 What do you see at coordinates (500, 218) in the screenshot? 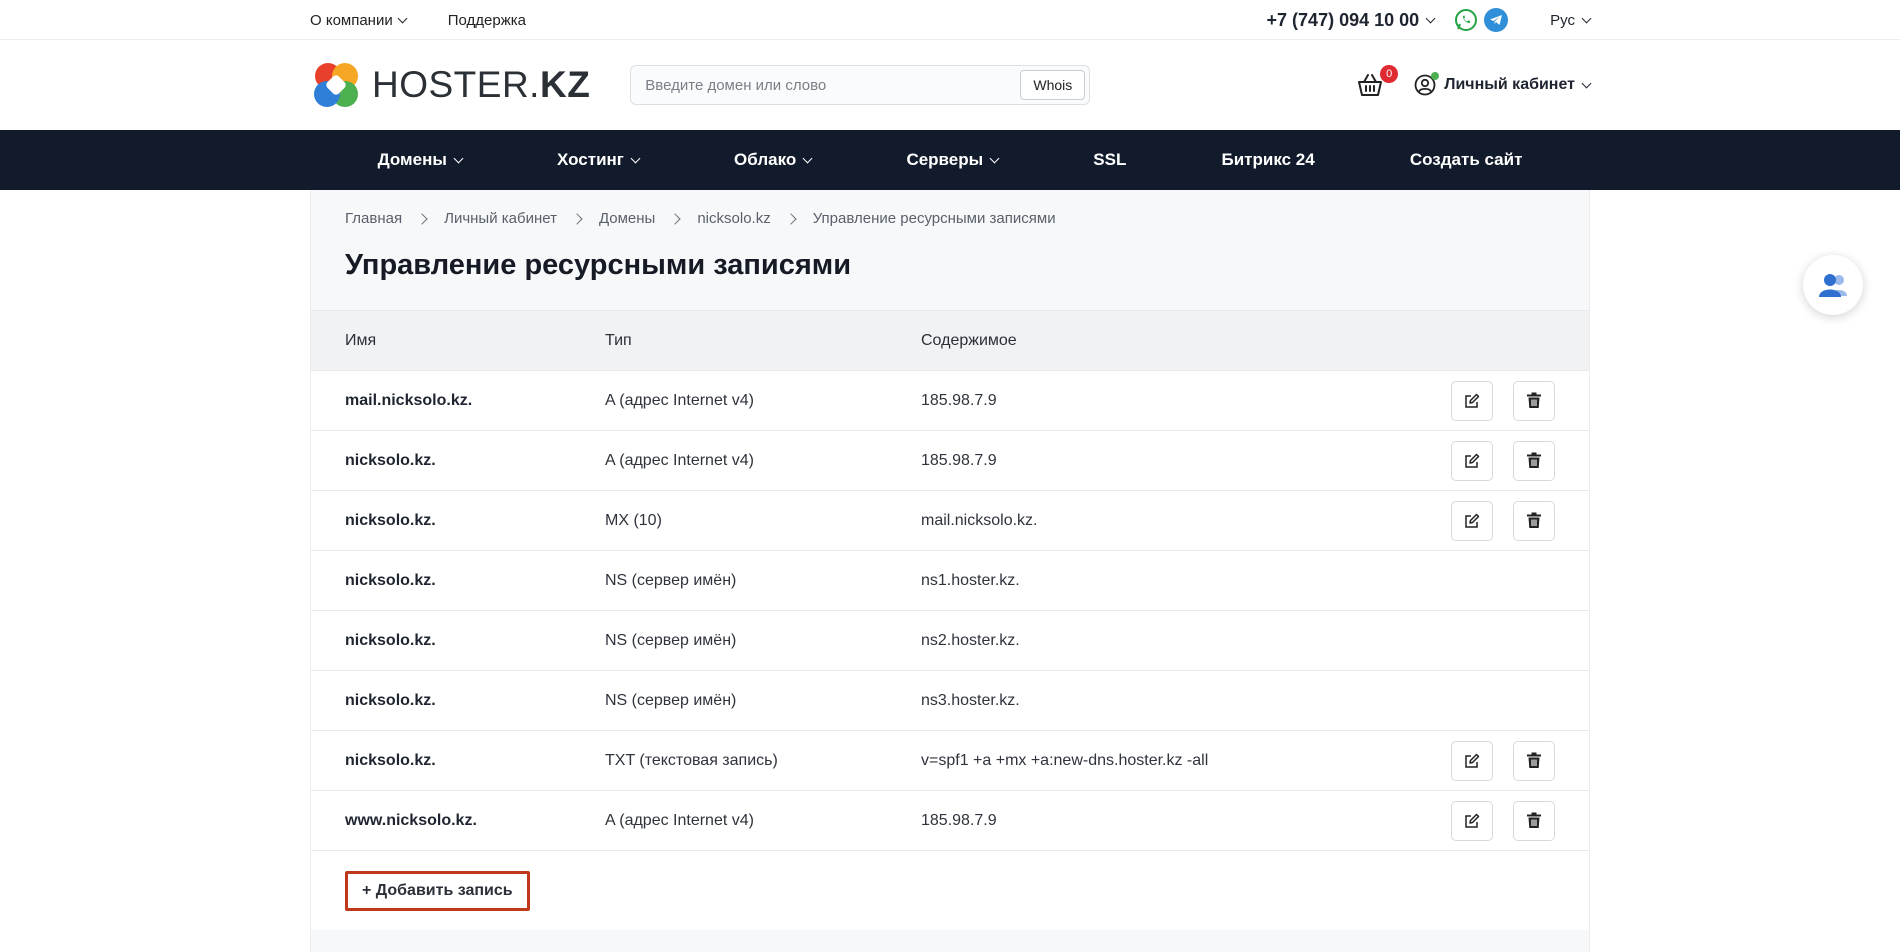
I see `breadcrumb-account: Личный кабинет` at bounding box center [500, 218].